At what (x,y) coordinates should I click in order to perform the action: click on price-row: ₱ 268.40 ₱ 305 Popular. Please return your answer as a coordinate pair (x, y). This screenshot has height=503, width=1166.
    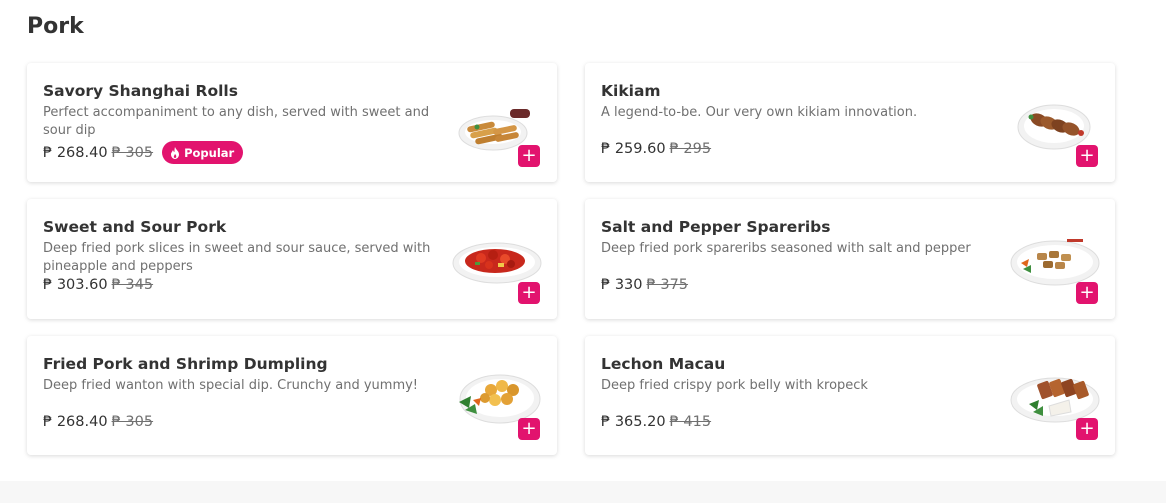
    Looking at the image, I should click on (238, 152).